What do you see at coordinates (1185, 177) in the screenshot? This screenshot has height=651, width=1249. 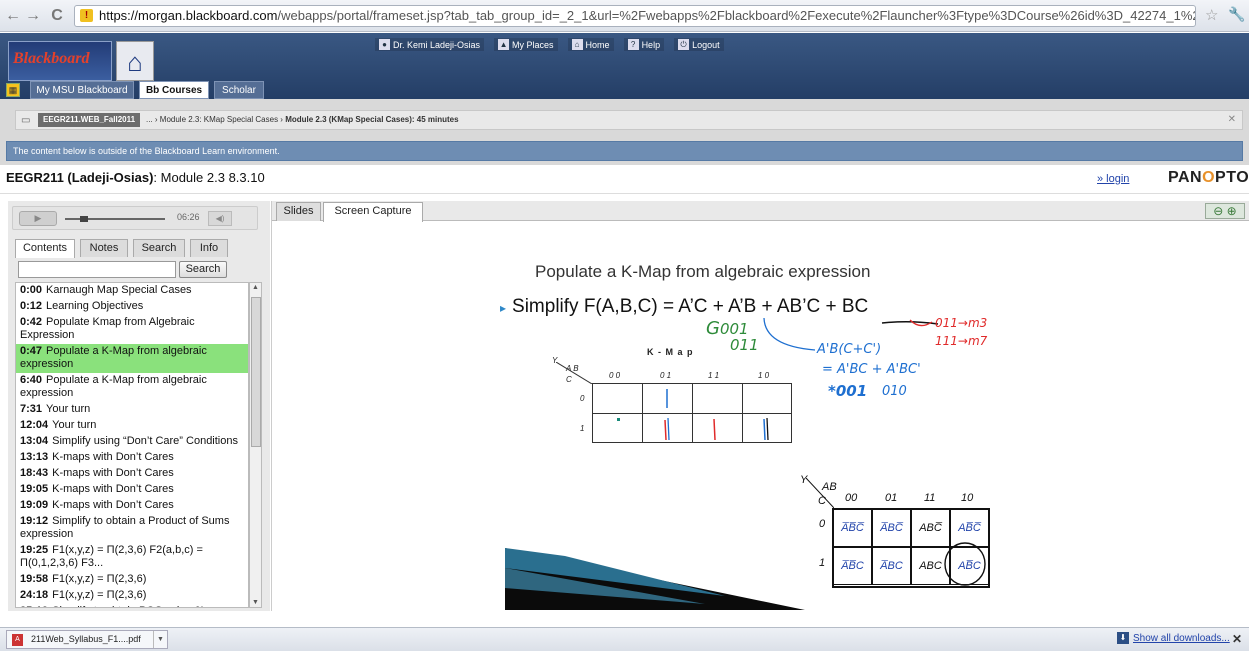 I see `logo-part: PAN` at bounding box center [1185, 177].